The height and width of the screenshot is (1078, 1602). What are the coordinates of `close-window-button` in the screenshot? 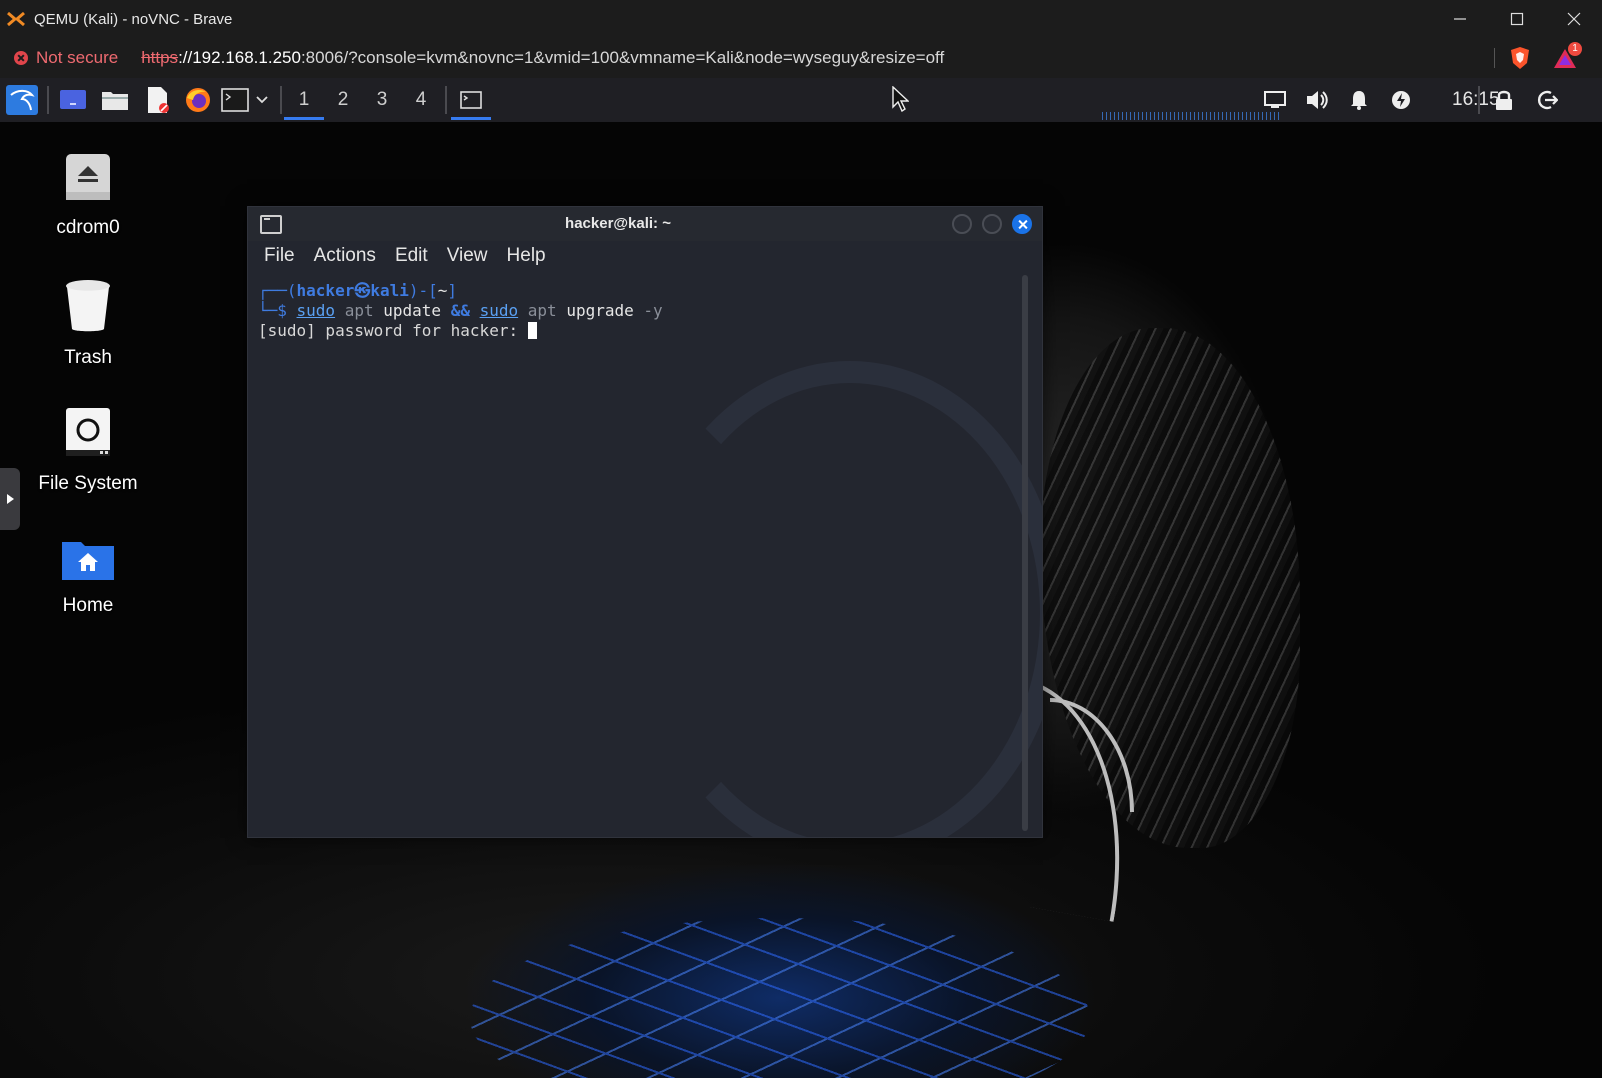 It's located at (1573, 19).